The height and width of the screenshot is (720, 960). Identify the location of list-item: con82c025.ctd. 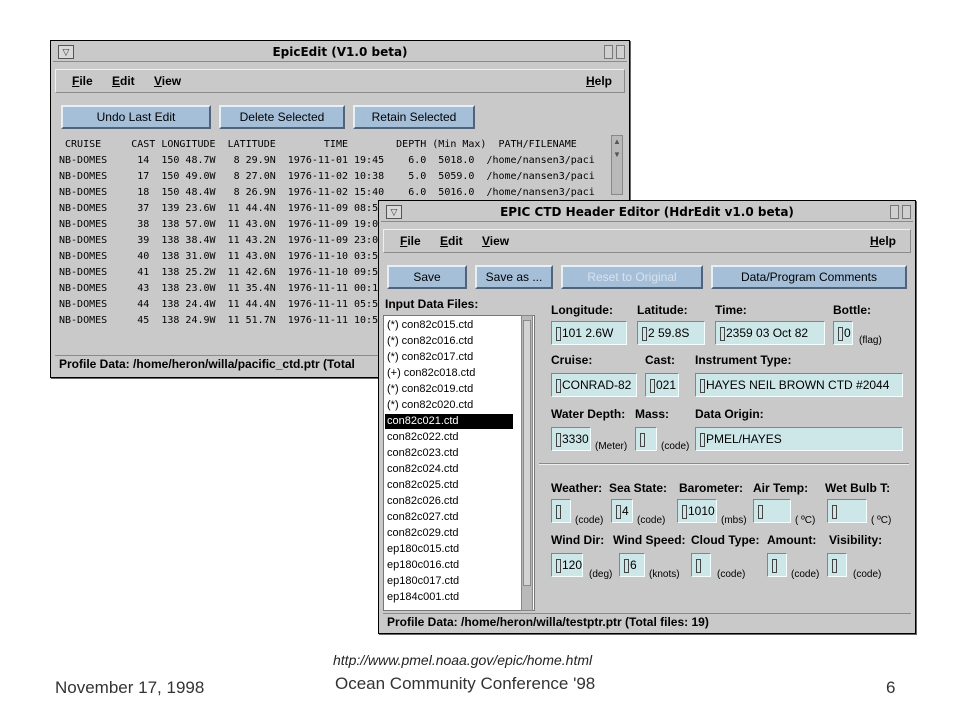
(449, 485).